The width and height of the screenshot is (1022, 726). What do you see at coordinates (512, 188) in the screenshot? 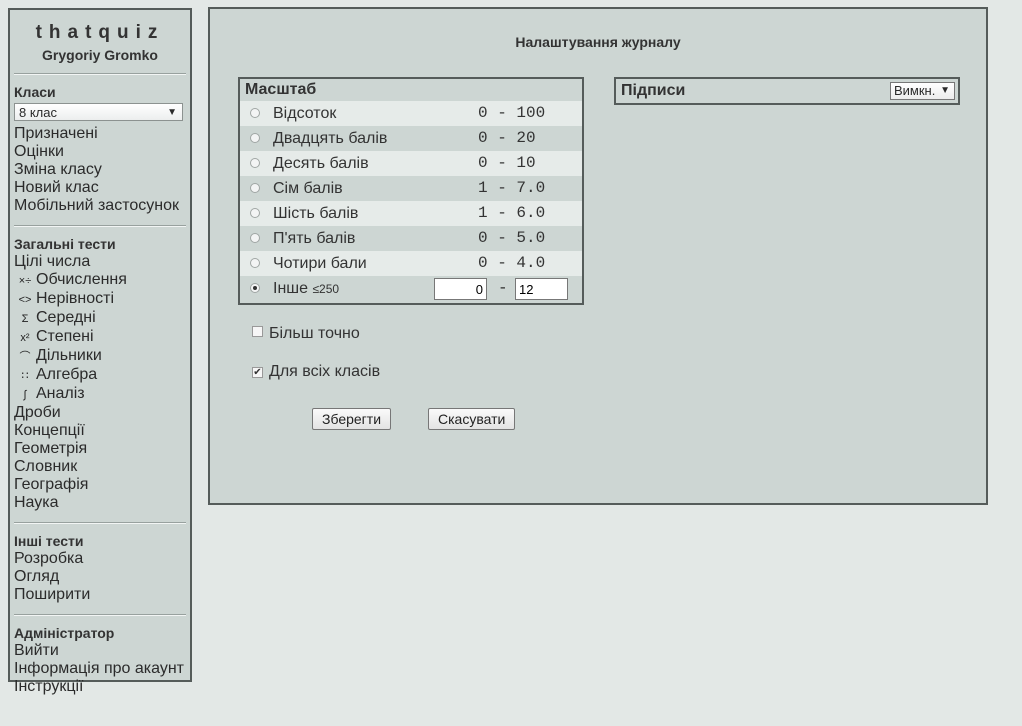
I see `scale-range: 1 - 7.0` at bounding box center [512, 188].